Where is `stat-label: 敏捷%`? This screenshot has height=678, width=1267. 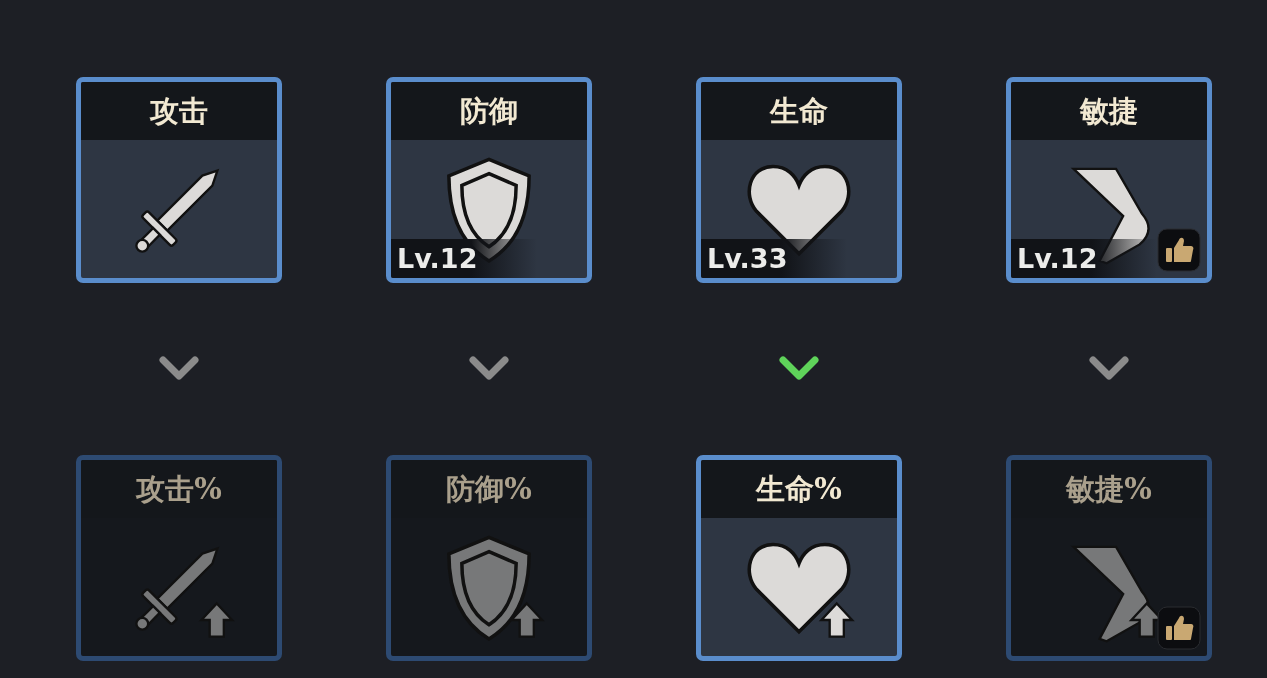 stat-label: 敏捷% is located at coordinates (1109, 489).